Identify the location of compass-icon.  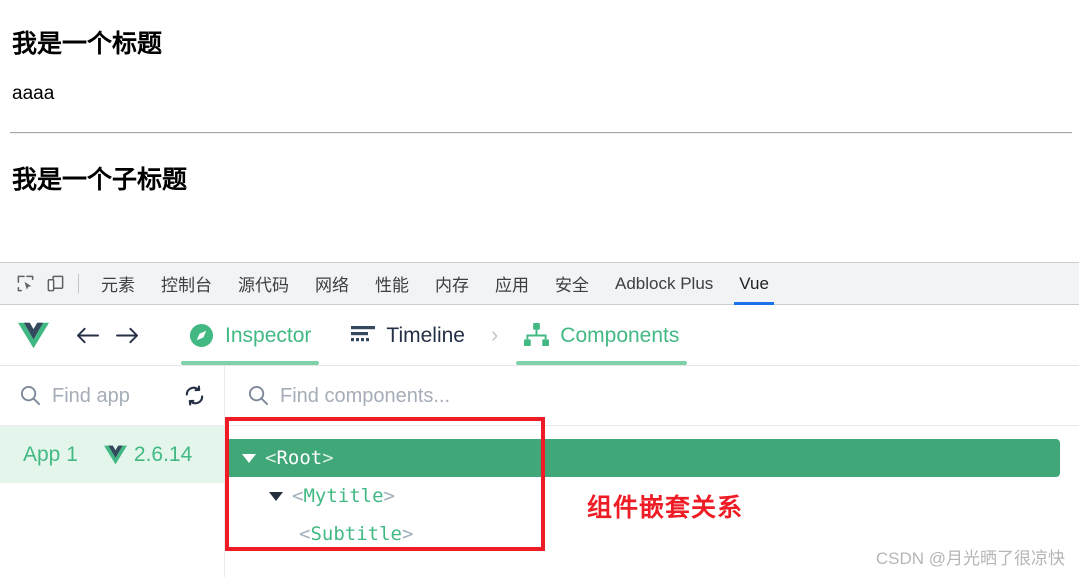
(201, 335).